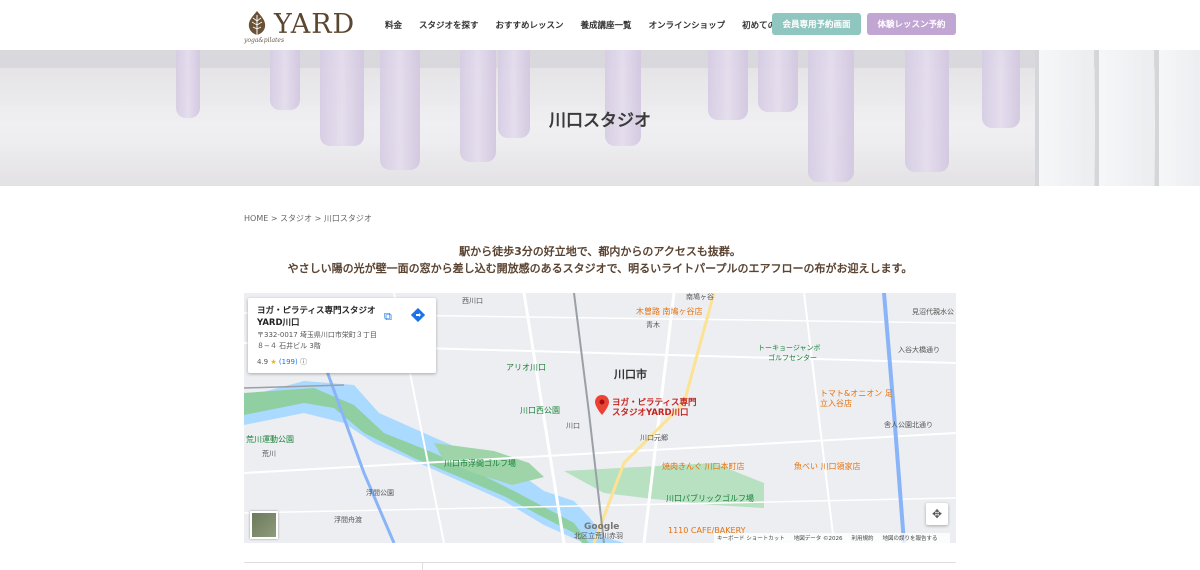  I want to click on map-label: 南鳩ヶ谷, so click(700, 297).